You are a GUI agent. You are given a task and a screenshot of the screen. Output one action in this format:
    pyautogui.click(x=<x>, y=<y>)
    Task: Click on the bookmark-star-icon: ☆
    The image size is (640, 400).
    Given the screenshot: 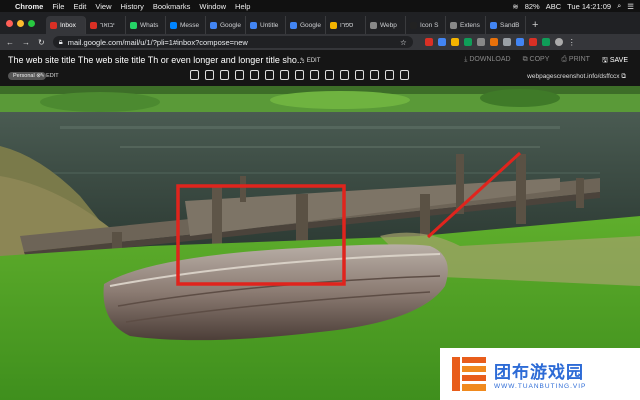 What is the action you would take?
    pyautogui.click(x=403, y=42)
    